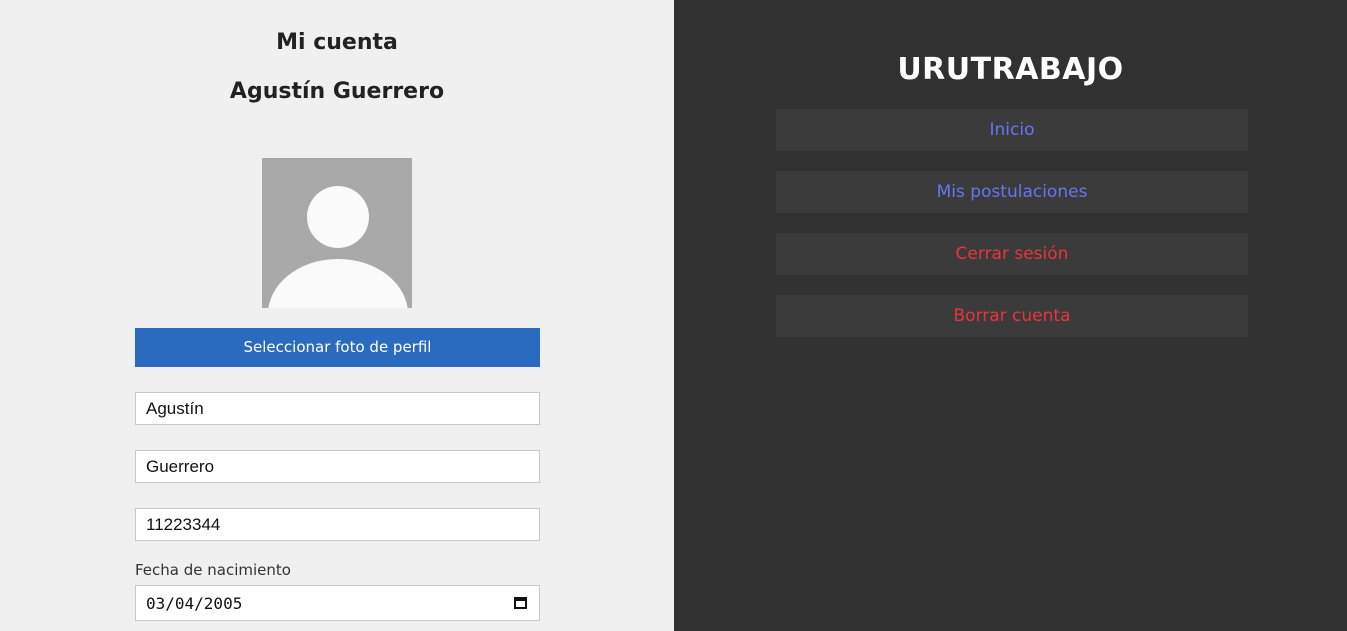 The image size is (1347, 631). Describe the element at coordinates (1010, 69) in the screenshot. I see `brand-title: URUTRABAJO` at that location.